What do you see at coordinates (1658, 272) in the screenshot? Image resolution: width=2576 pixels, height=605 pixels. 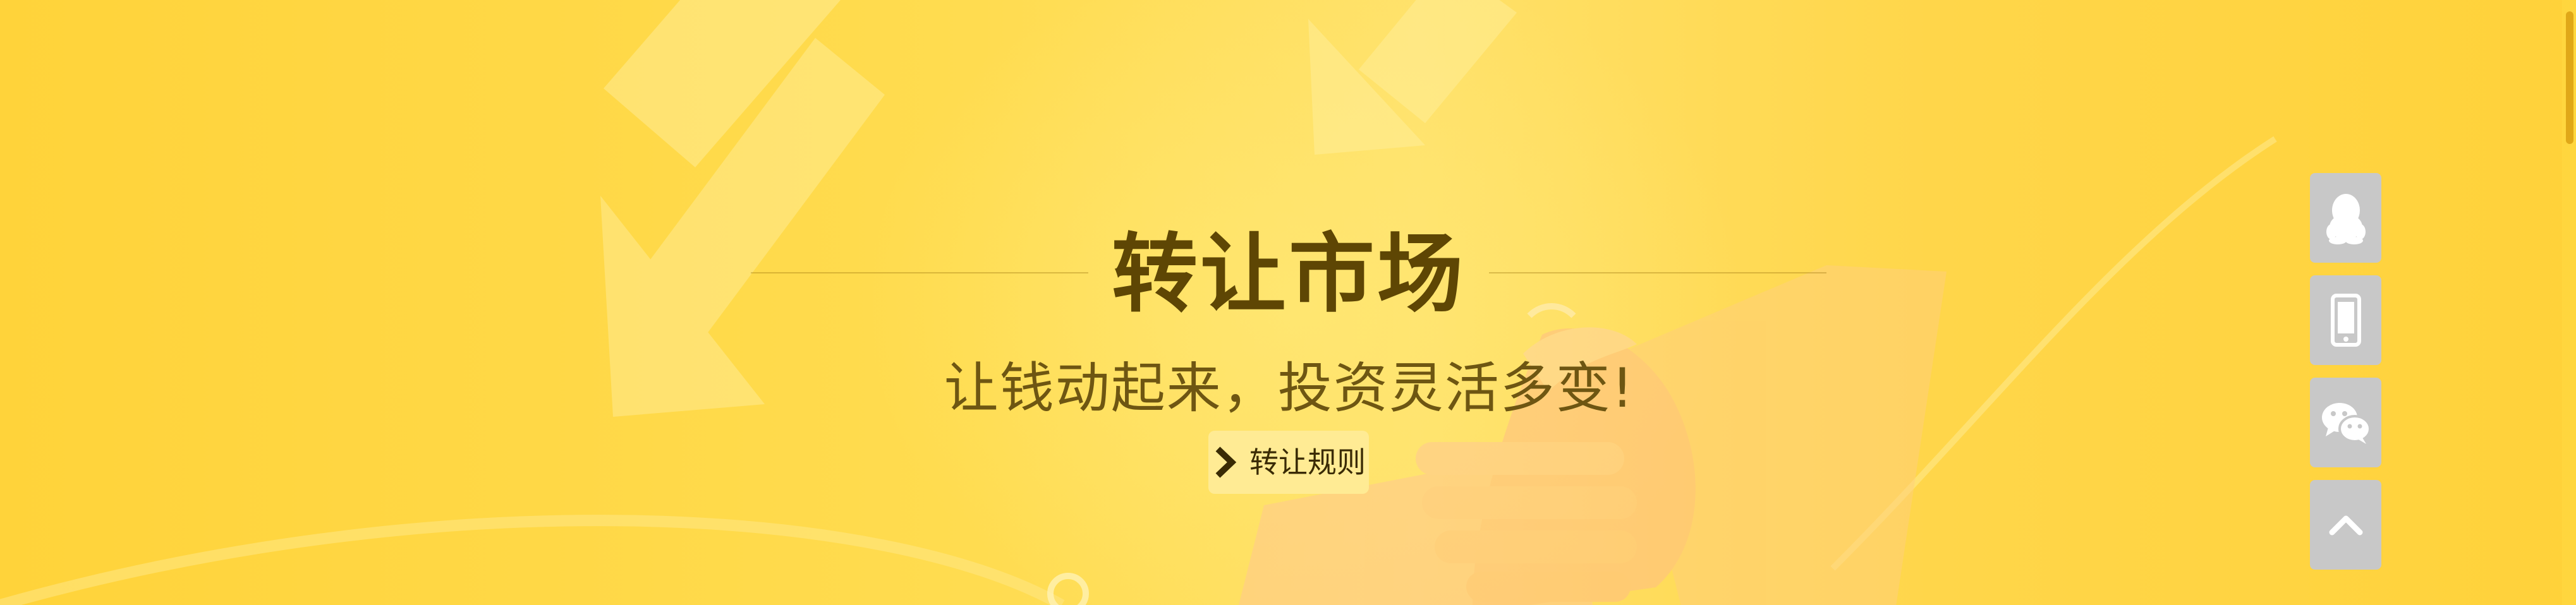 I see `title-divider-right` at bounding box center [1658, 272].